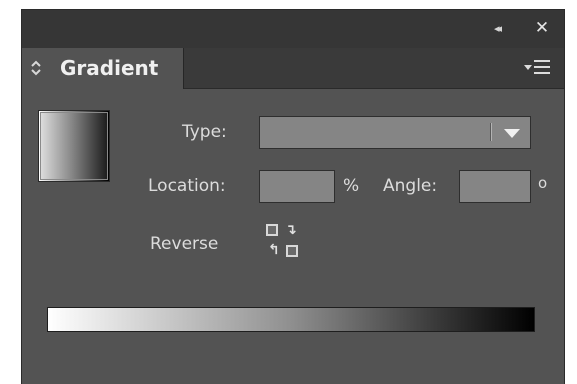 This screenshot has height=384, width=577. I want to click on arrow-down-icon: ↴, so click(291, 230).